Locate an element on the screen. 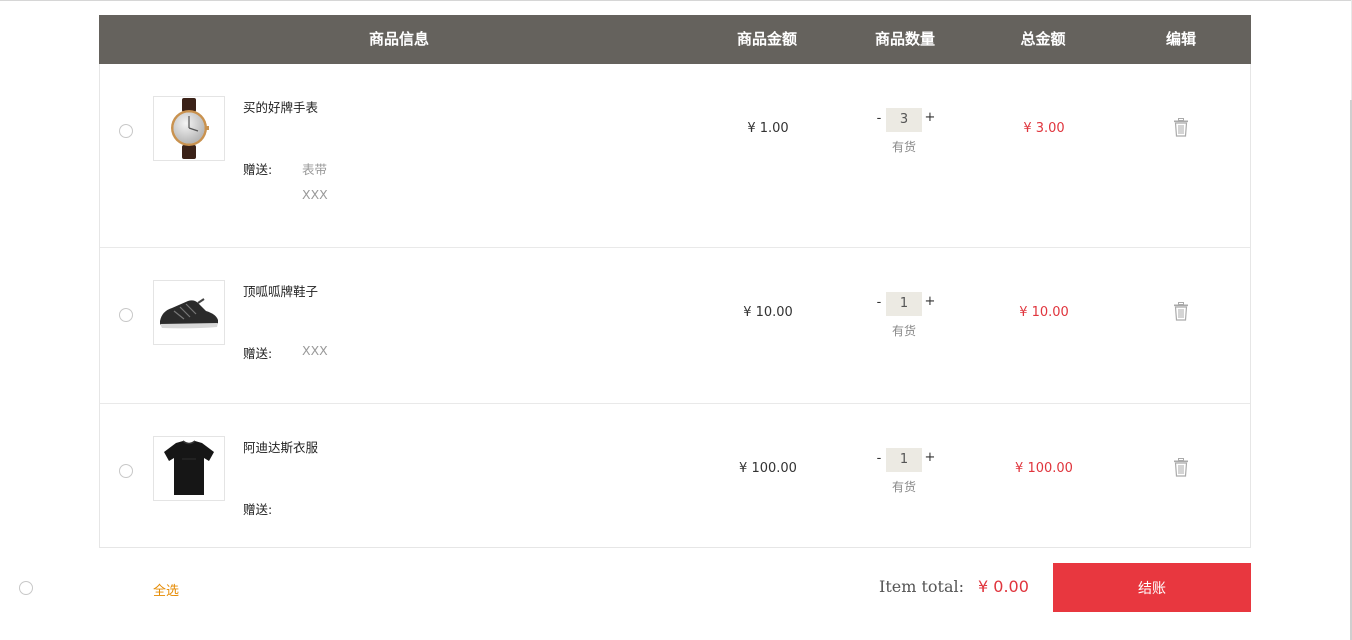 The height and width of the screenshot is (640, 1352). product-image-tshirt is located at coordinates (189, 468).